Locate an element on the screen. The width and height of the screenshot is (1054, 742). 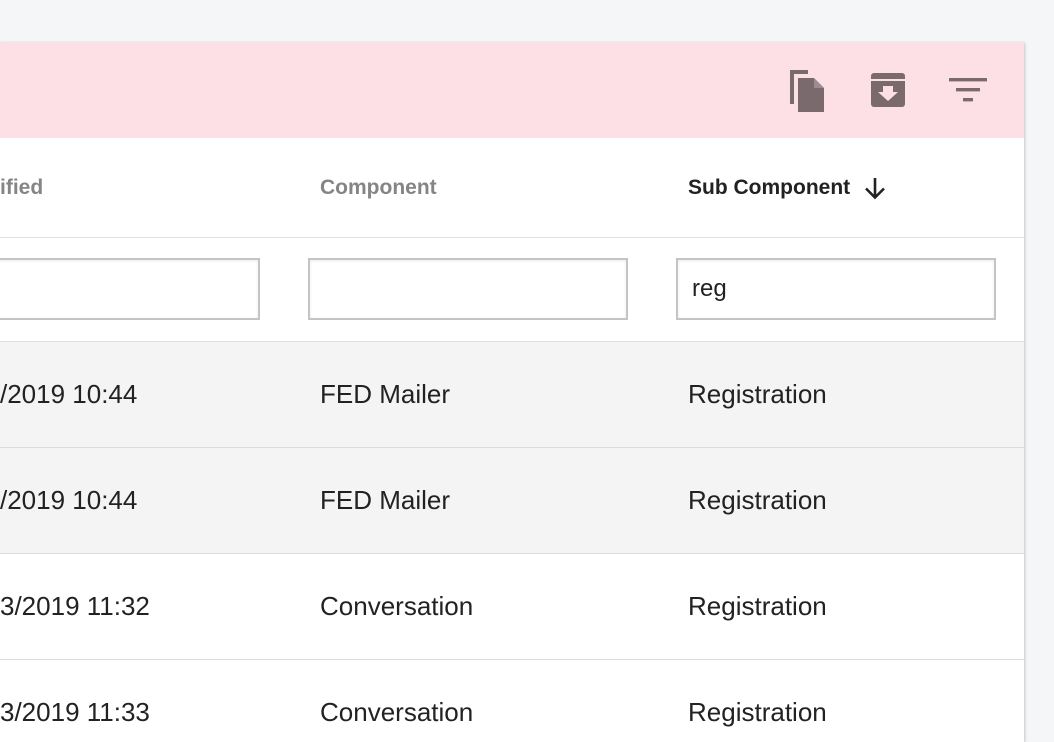
modified-filter-input is located at coordinates (130, 289).